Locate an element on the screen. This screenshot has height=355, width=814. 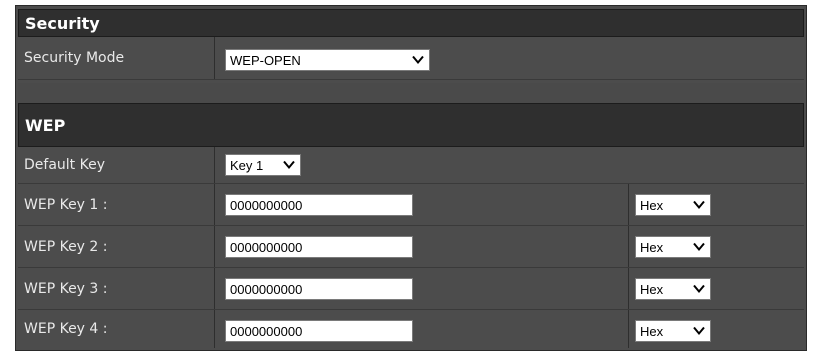
security-header-title: Security is located at coordinates (62, 23).